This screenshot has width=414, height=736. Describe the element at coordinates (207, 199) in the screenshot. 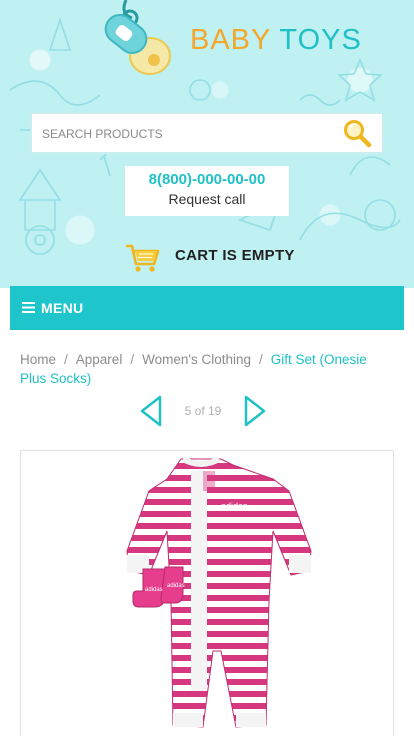

I see `request-call-link: Request call` at that location.